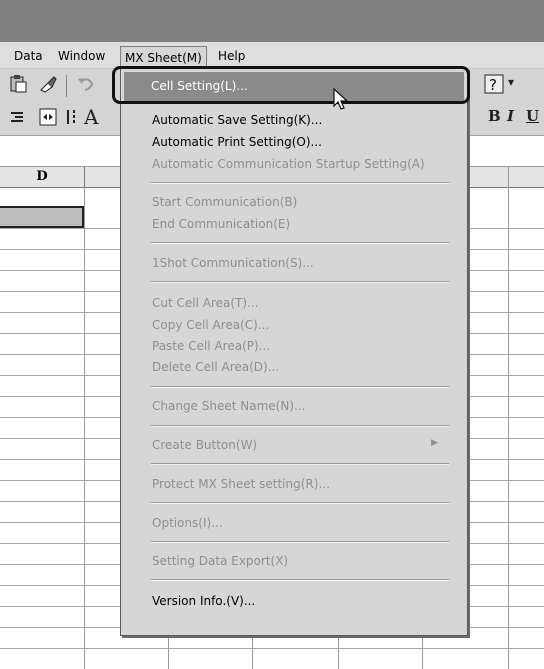 Image resolution: width=544 pixels, height=669 pixels. What do you see at coordinates (231, 56) in the screenshot?
I see `menu-help: Help` at bounding box center [231, 56].